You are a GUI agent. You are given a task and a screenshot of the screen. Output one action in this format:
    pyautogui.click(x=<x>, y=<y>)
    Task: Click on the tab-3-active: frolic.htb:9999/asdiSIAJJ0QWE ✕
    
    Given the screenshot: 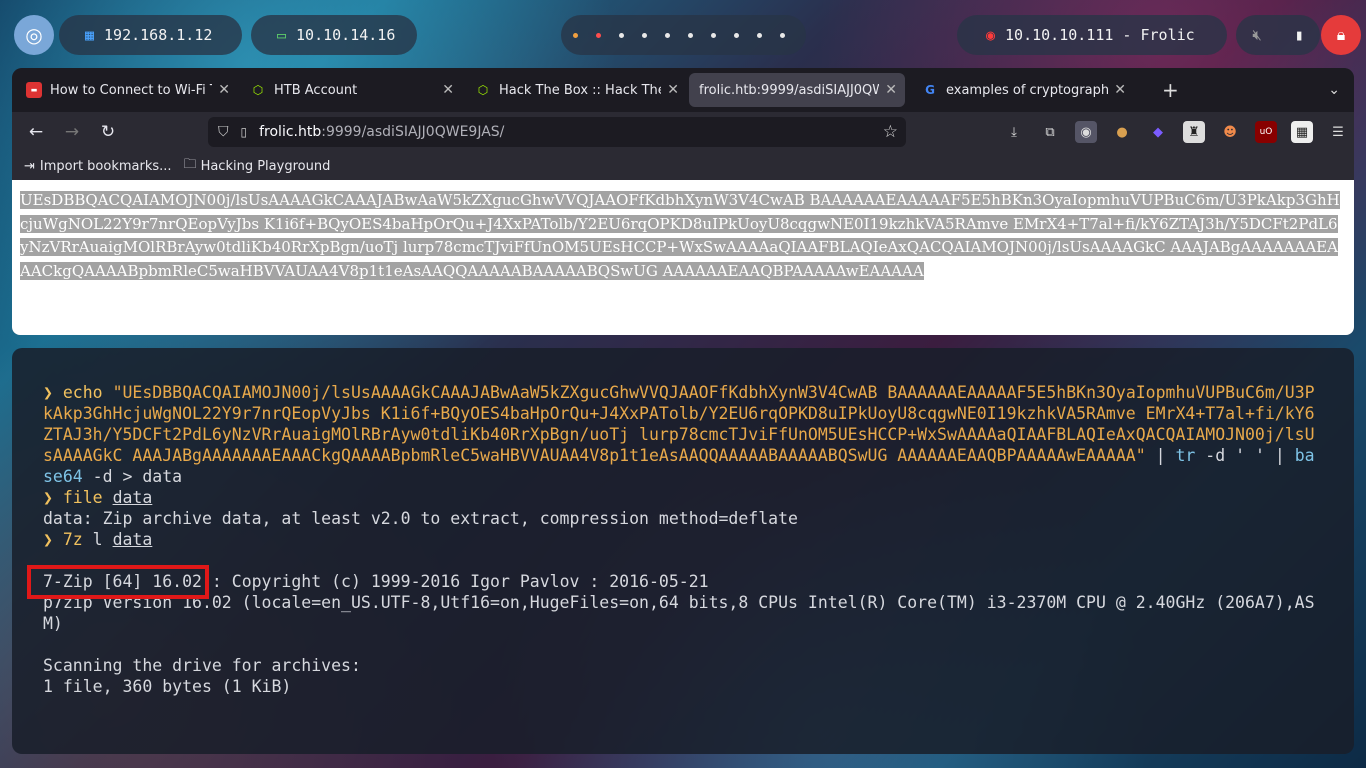 What is the action you would take?
    pyautogui.click(x=797, y=90)
    